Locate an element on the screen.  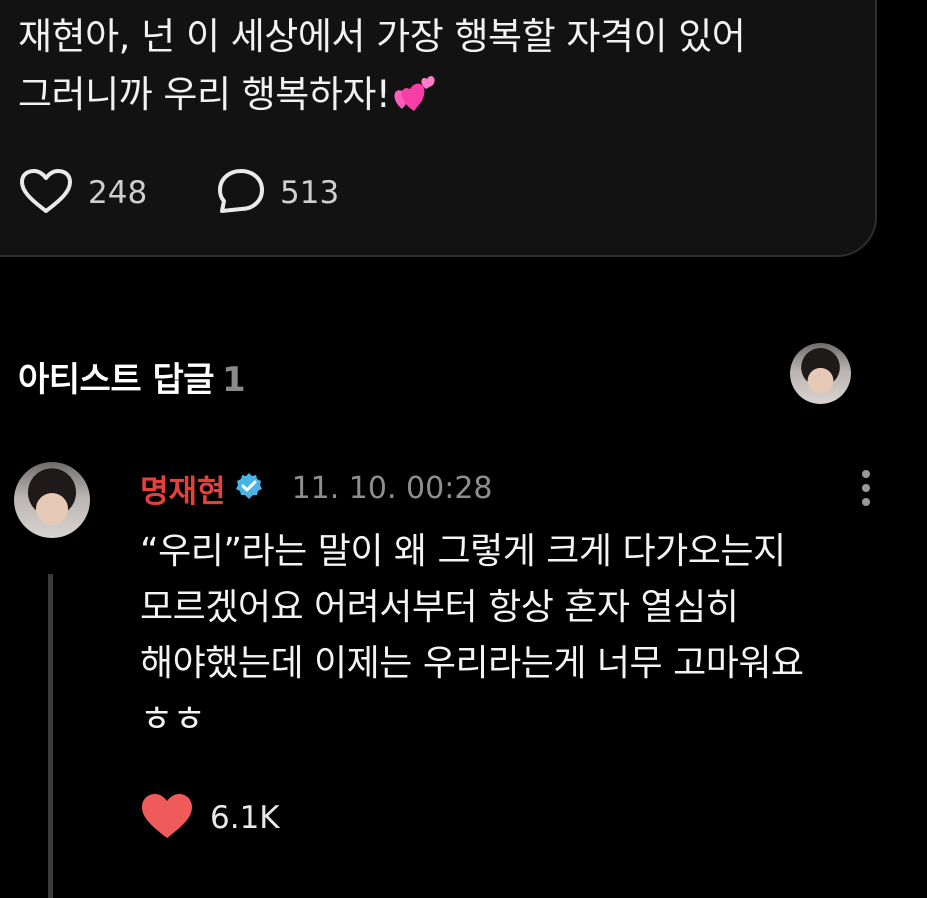
heart-filled-icon is located at coordinates (167, 818).